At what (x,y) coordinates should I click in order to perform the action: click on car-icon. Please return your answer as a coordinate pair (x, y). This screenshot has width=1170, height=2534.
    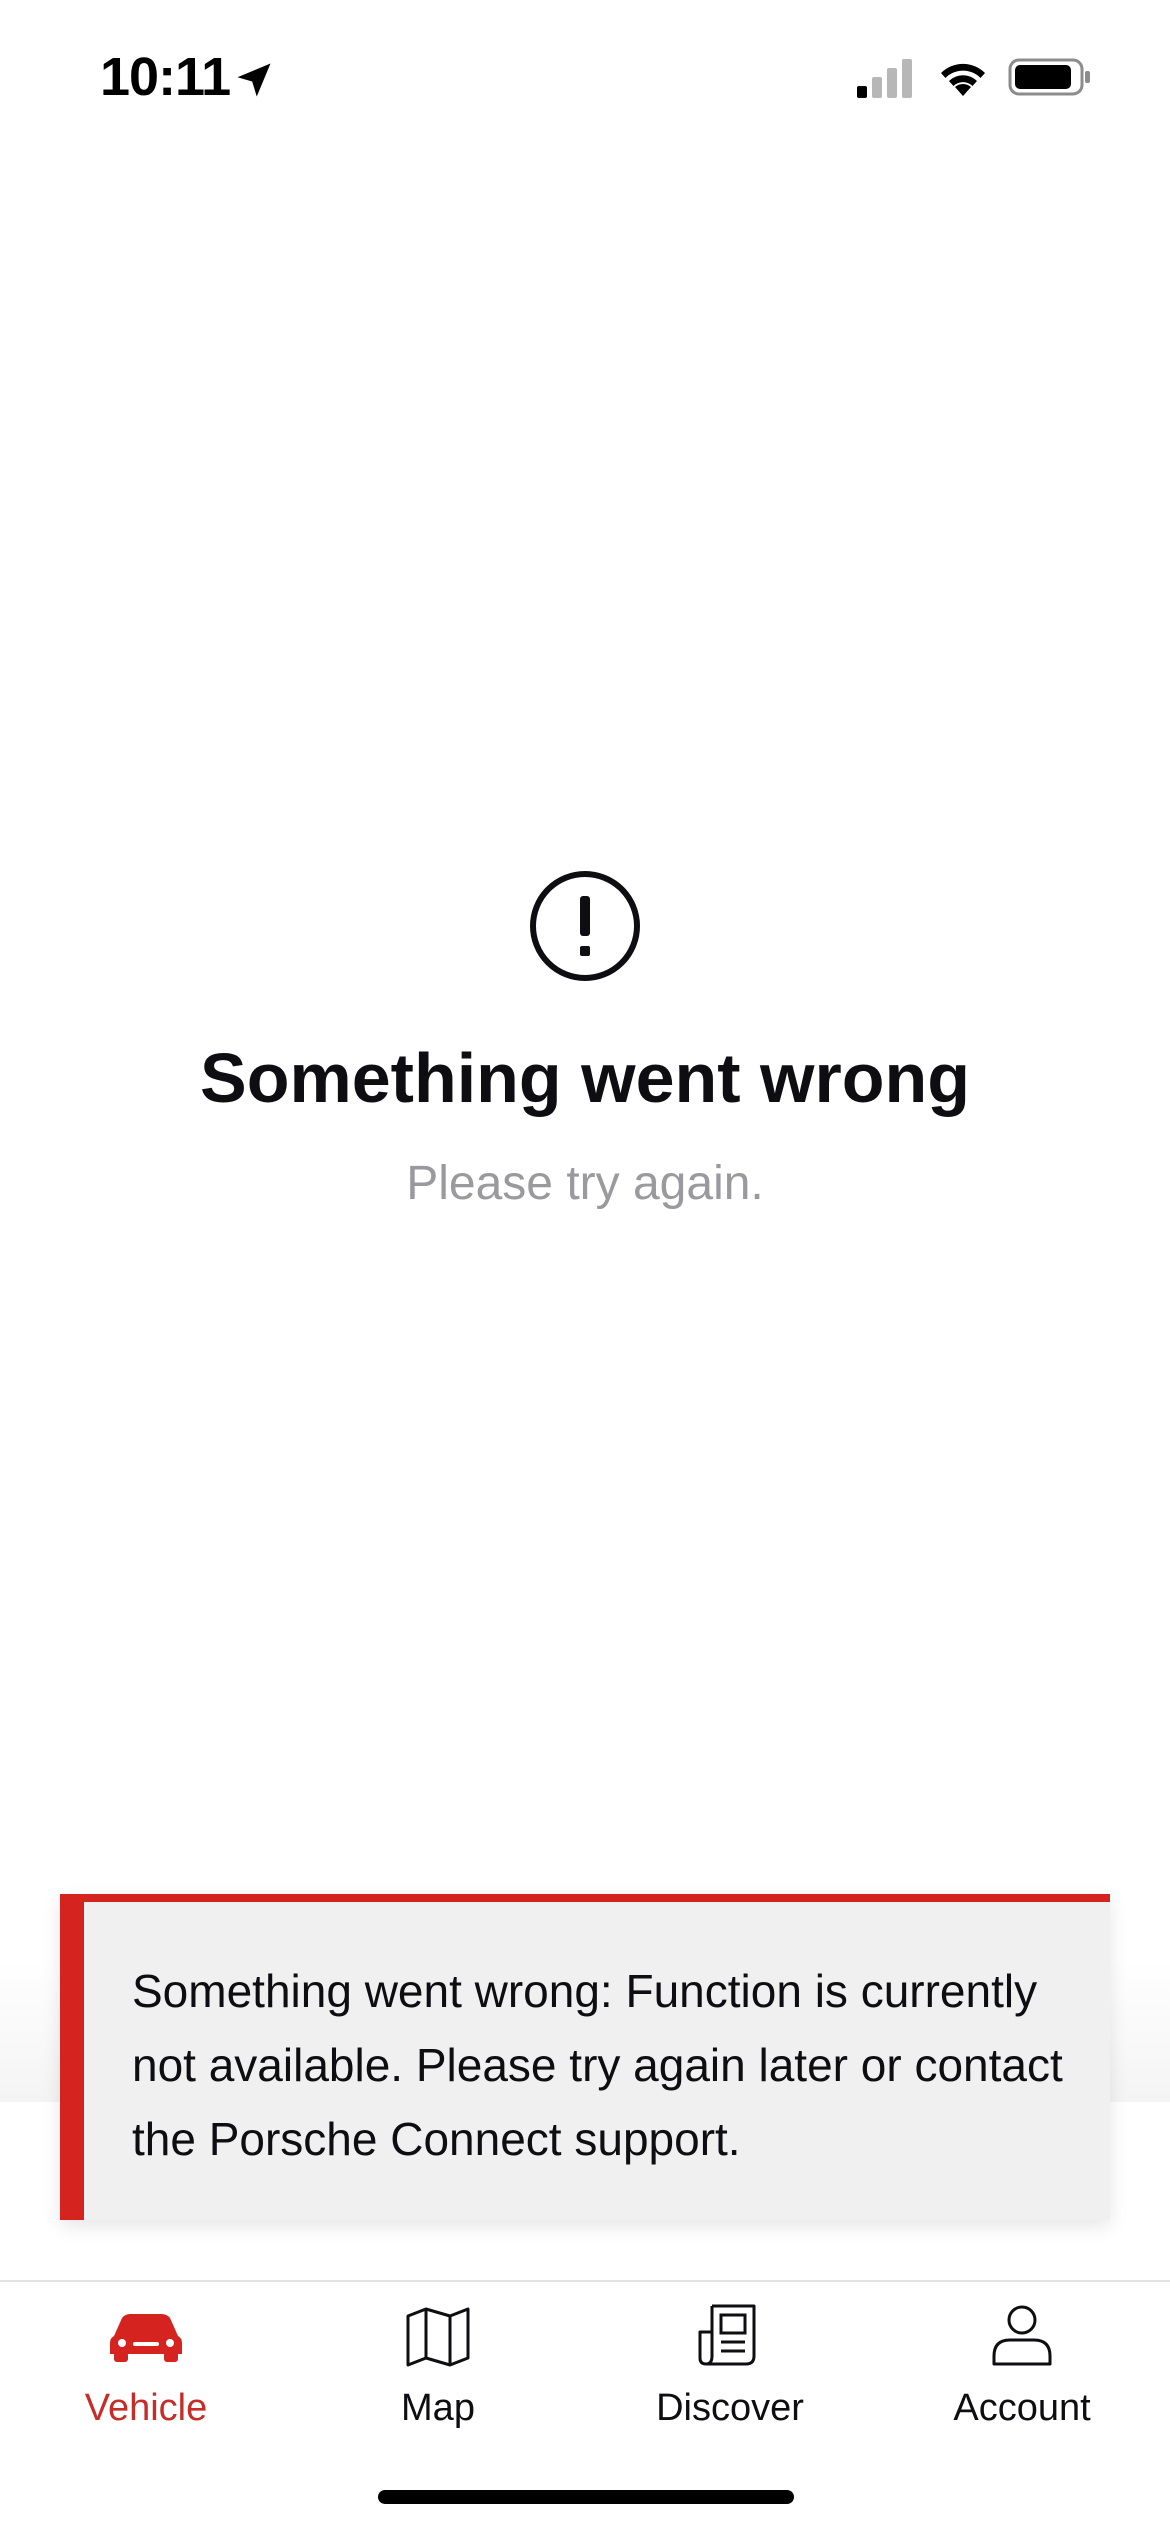
    Looking at the image, I should click on (146, 2338).